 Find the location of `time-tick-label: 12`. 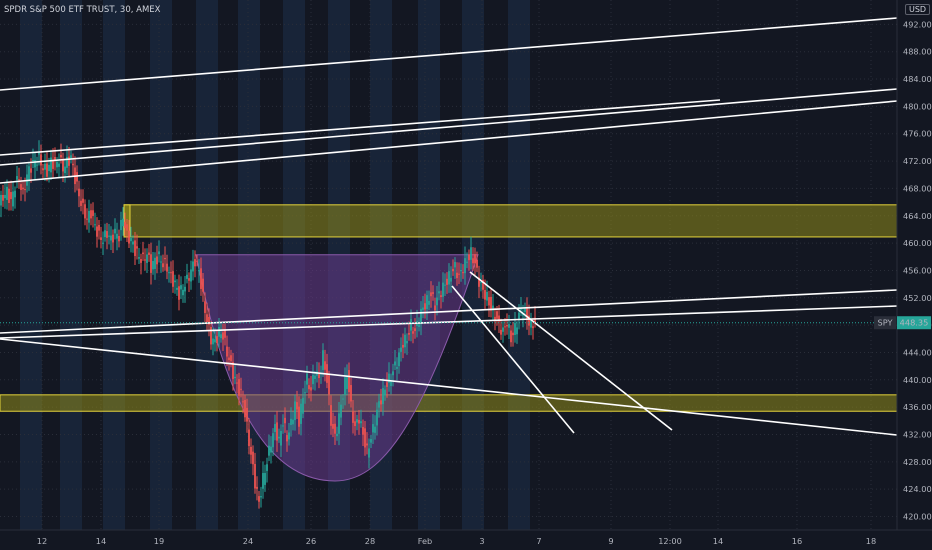

time-tick-label: 12 is located at coordinates (42, 541).